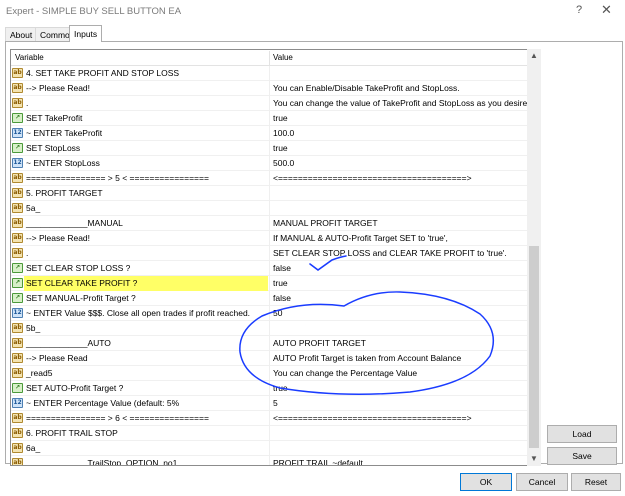  I want to click on table-row: ab 5a_, so click(270, 208).